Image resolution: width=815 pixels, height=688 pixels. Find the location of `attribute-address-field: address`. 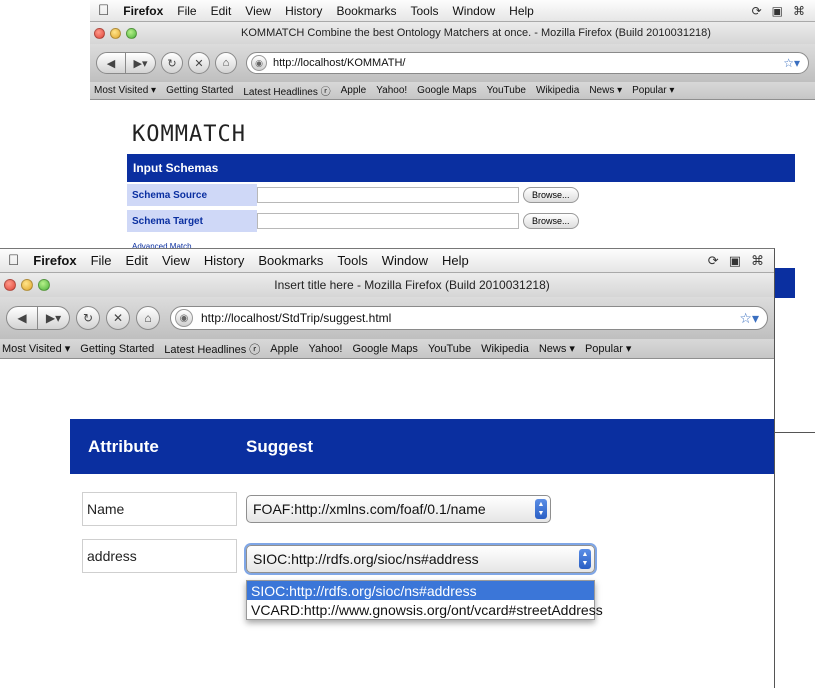

attribute-address-field: address is located at coordinates (159, 556).